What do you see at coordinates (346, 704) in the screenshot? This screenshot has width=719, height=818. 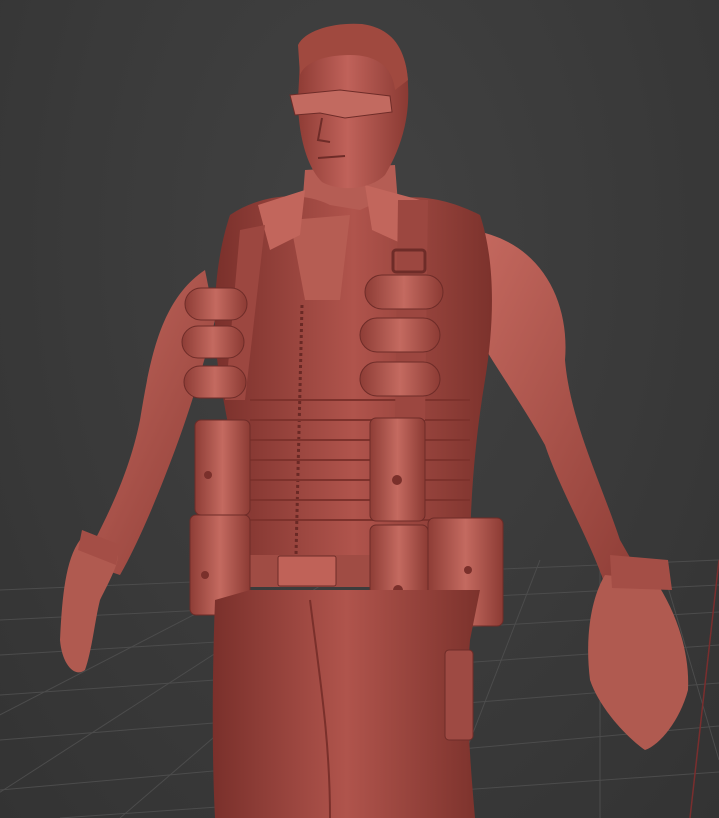 I see `pants` at bounding box center [346, 704].